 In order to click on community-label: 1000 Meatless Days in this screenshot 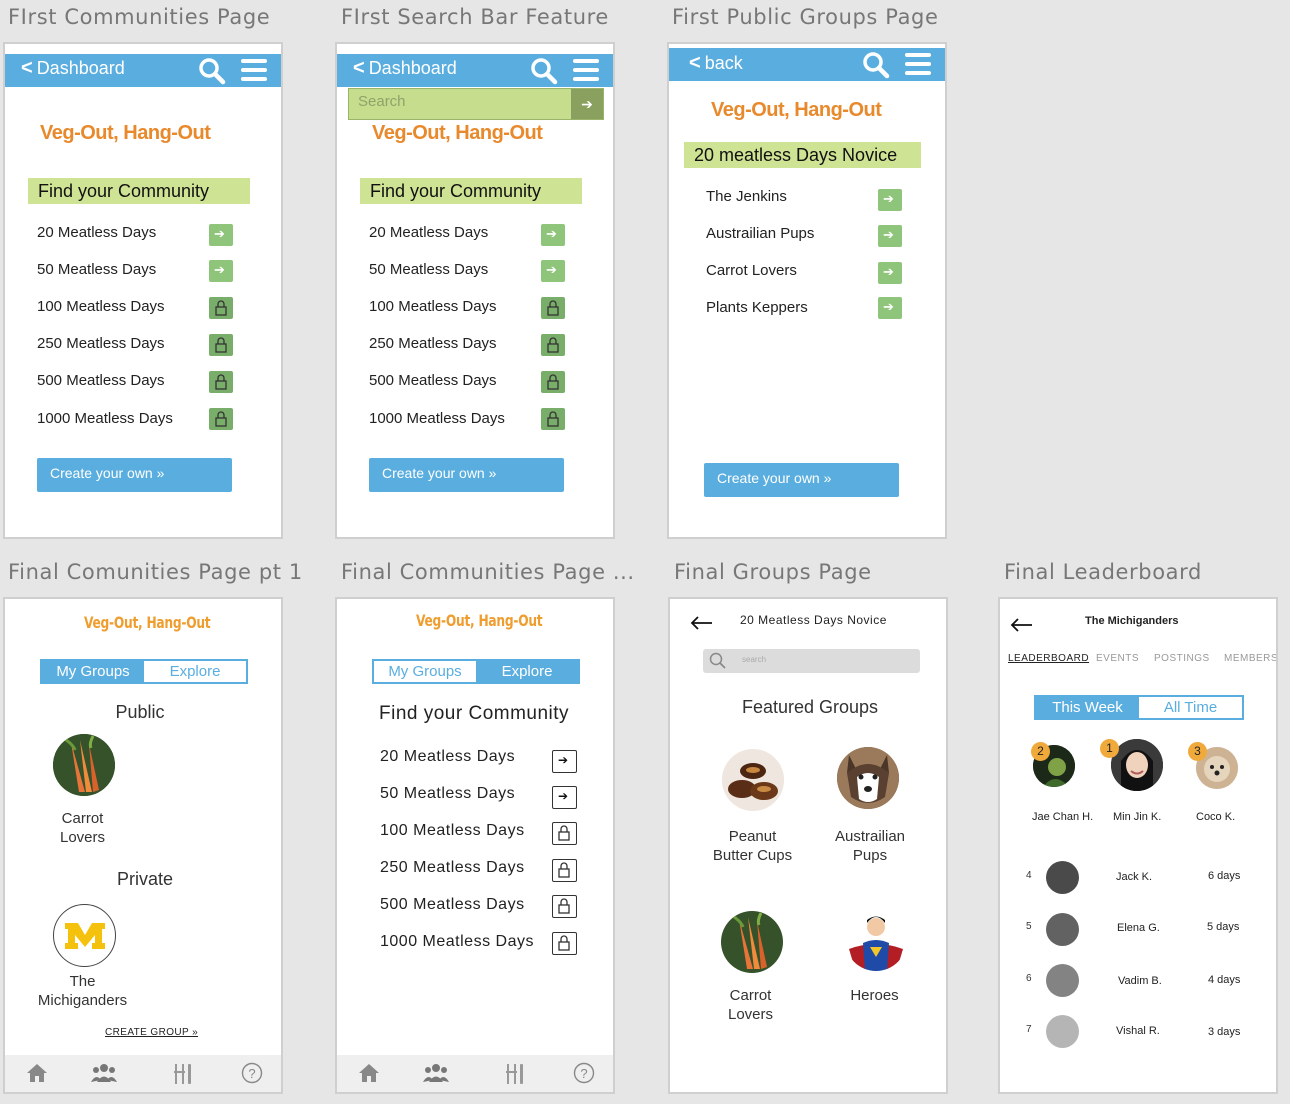, I will do `click(457, 941)`.